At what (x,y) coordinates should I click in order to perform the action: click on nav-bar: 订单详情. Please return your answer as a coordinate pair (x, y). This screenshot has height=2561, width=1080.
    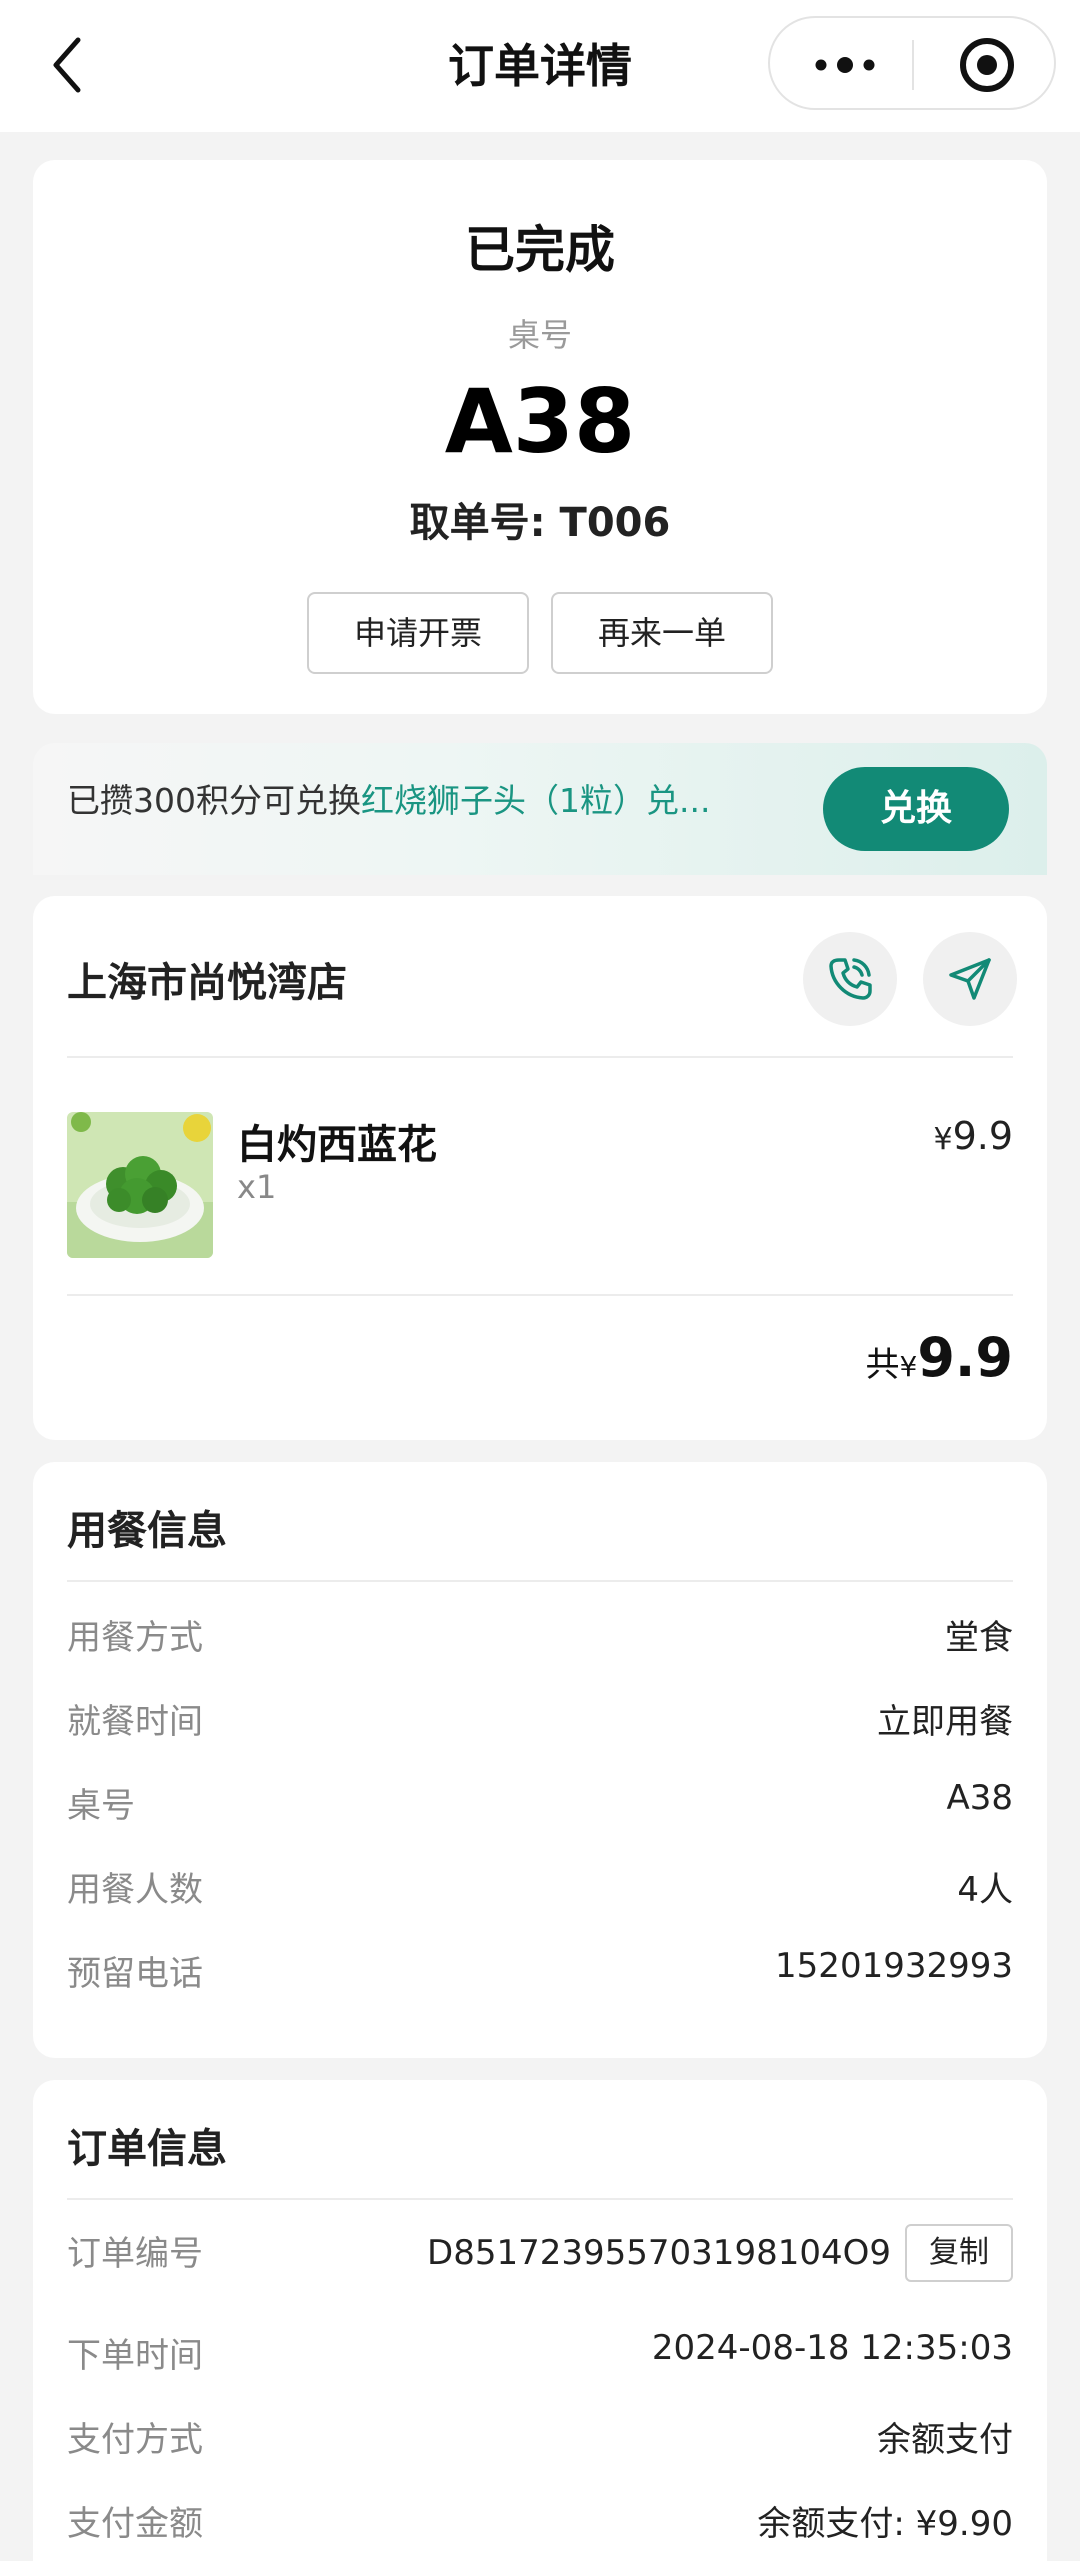
    Looking at the image, I should click on (540, 66).